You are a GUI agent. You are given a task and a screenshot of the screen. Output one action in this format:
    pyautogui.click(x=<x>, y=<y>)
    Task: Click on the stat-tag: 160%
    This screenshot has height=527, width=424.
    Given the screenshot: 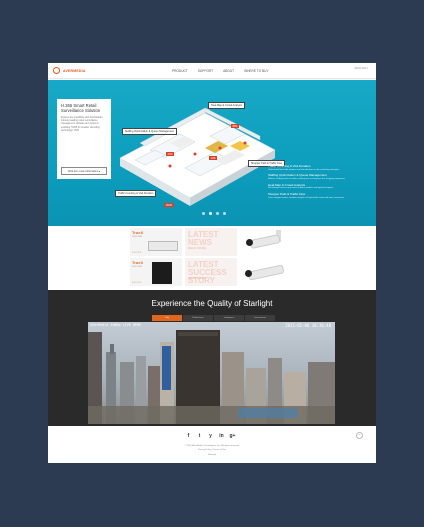 What is the action you would take?
    pyautogui.click(x=169, y=205)
    